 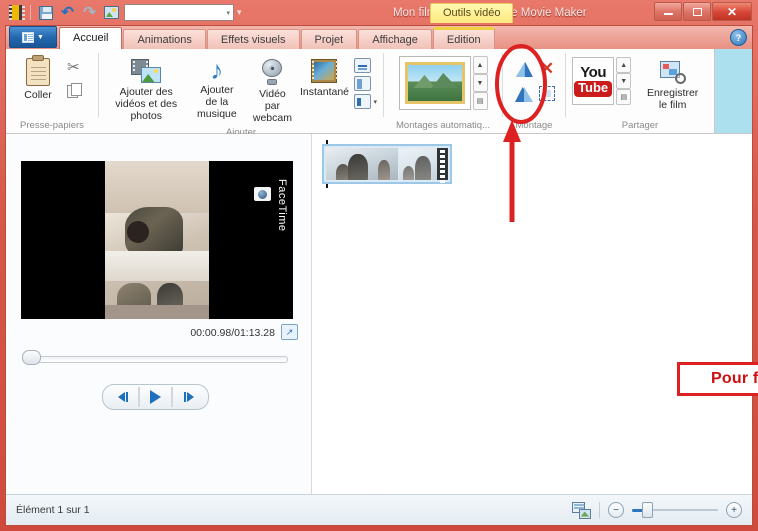 I want to click on group-label-presse-papiers: Presse-papiers, so click(x=52, y=125).